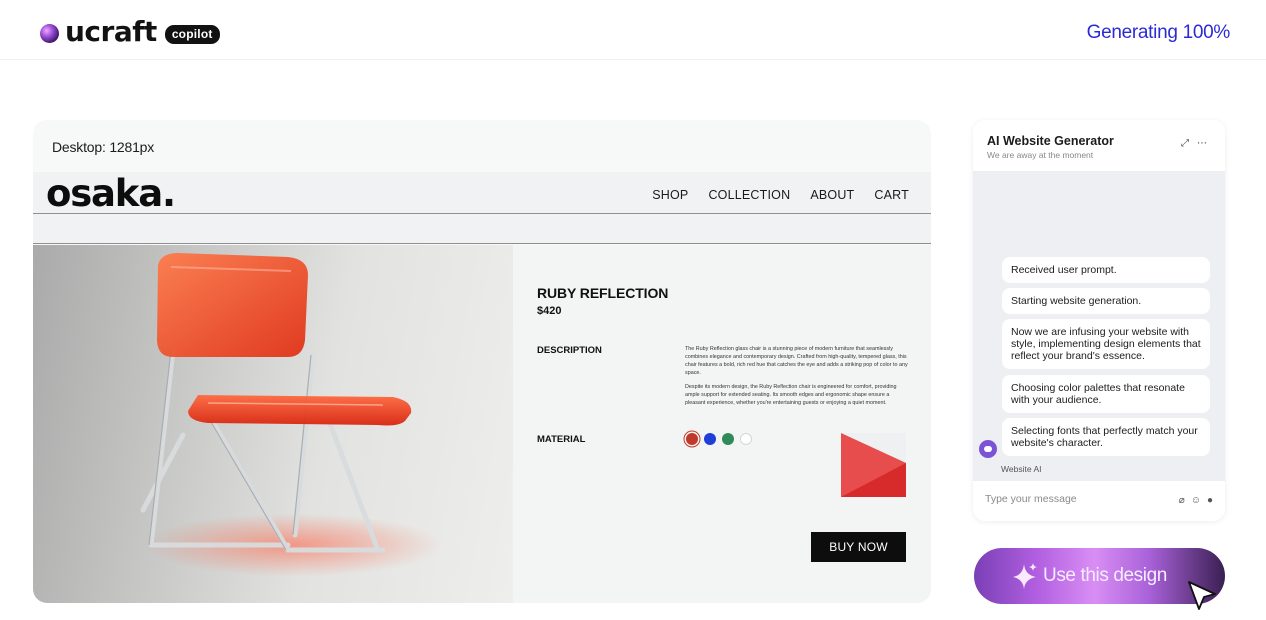 The height and width of the screenshot is (620, 1266). I want to click on emoji-icon: ☺, so click(1196, 500).